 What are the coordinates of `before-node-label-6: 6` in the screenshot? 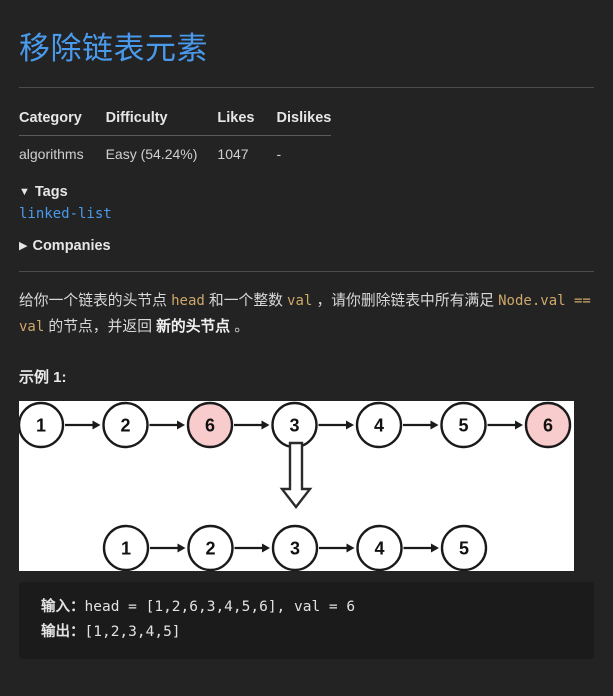 It's located at (548, 426).